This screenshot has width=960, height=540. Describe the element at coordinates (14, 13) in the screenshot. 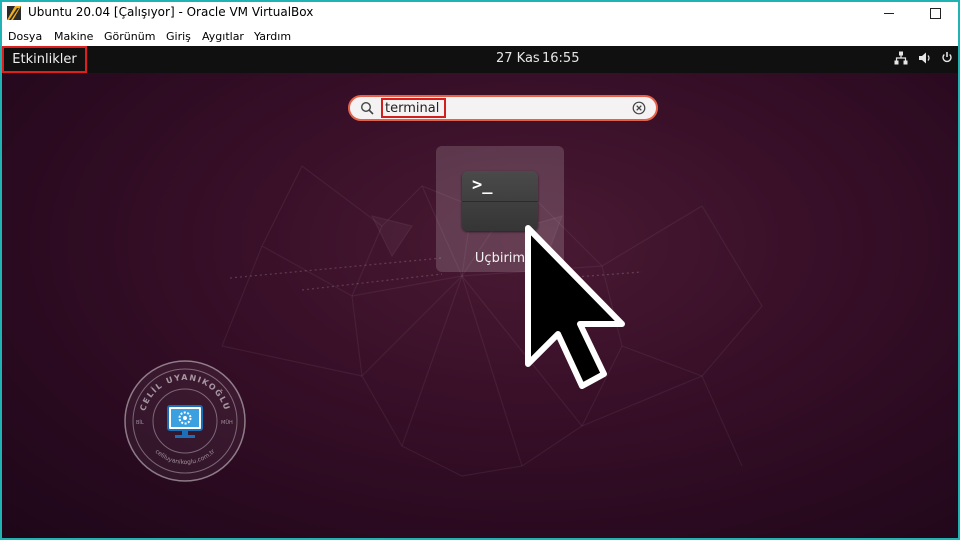

I see `virtualbox-app-icon` at that location.